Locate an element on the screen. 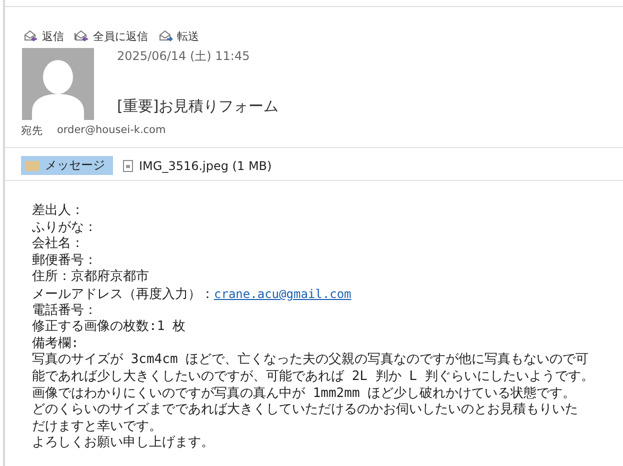  body-text: 差出人： is located at coordinates (58, 210).